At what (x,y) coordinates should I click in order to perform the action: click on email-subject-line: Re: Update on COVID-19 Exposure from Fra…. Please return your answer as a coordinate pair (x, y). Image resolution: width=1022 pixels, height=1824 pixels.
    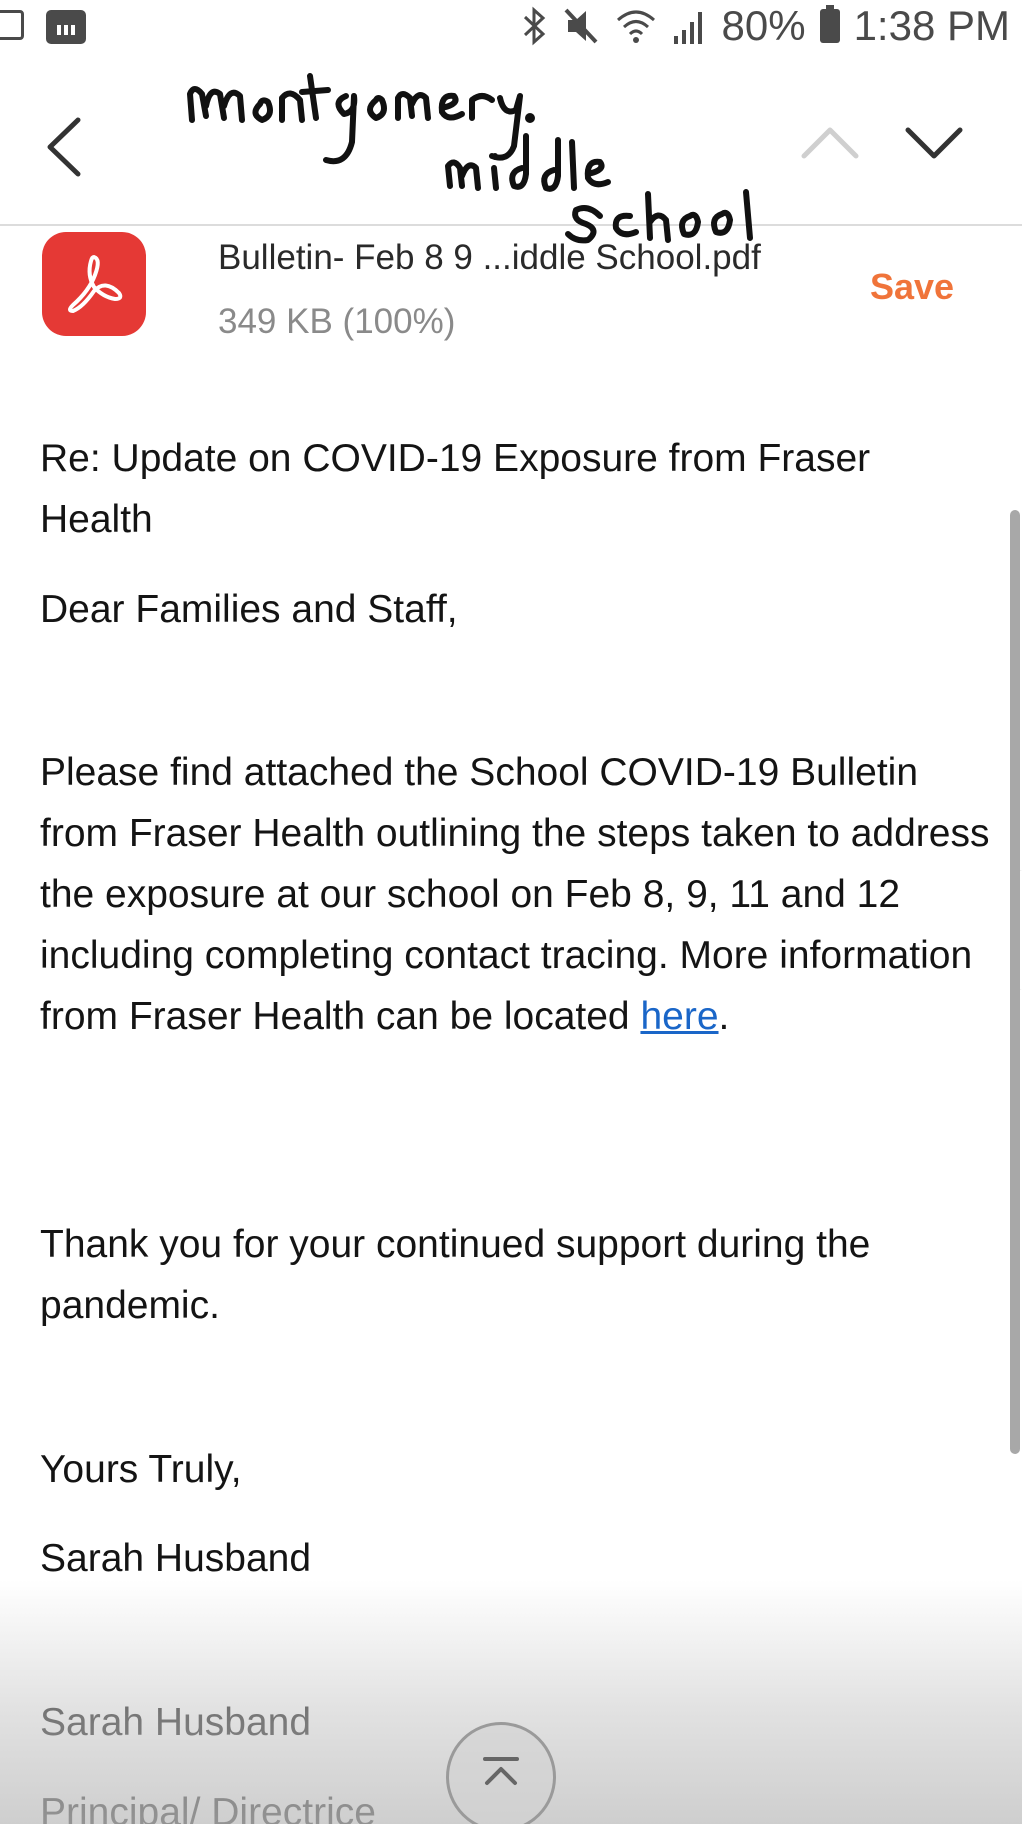
    Looking at the image, I should click on (455, 489).